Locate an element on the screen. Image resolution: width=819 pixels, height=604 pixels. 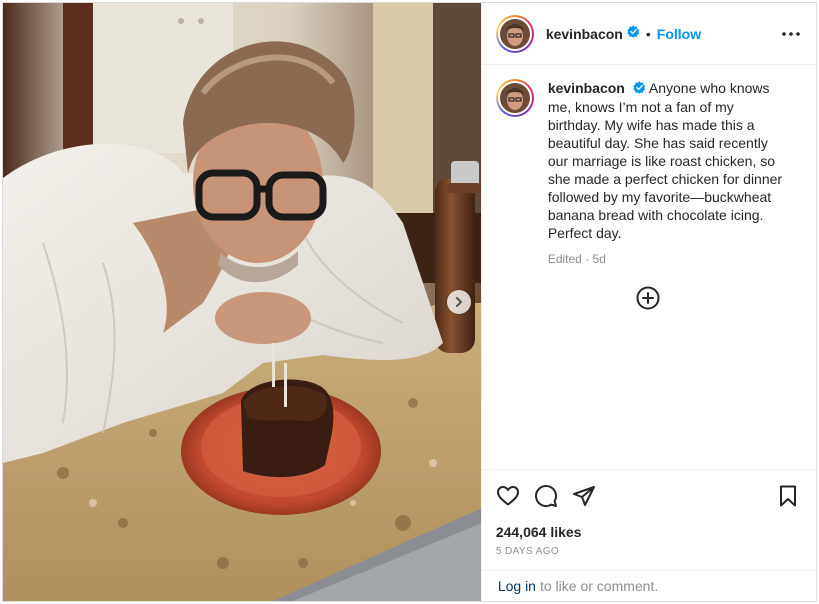
caption-username: kevinbacon is located at coordinates (586, 88).